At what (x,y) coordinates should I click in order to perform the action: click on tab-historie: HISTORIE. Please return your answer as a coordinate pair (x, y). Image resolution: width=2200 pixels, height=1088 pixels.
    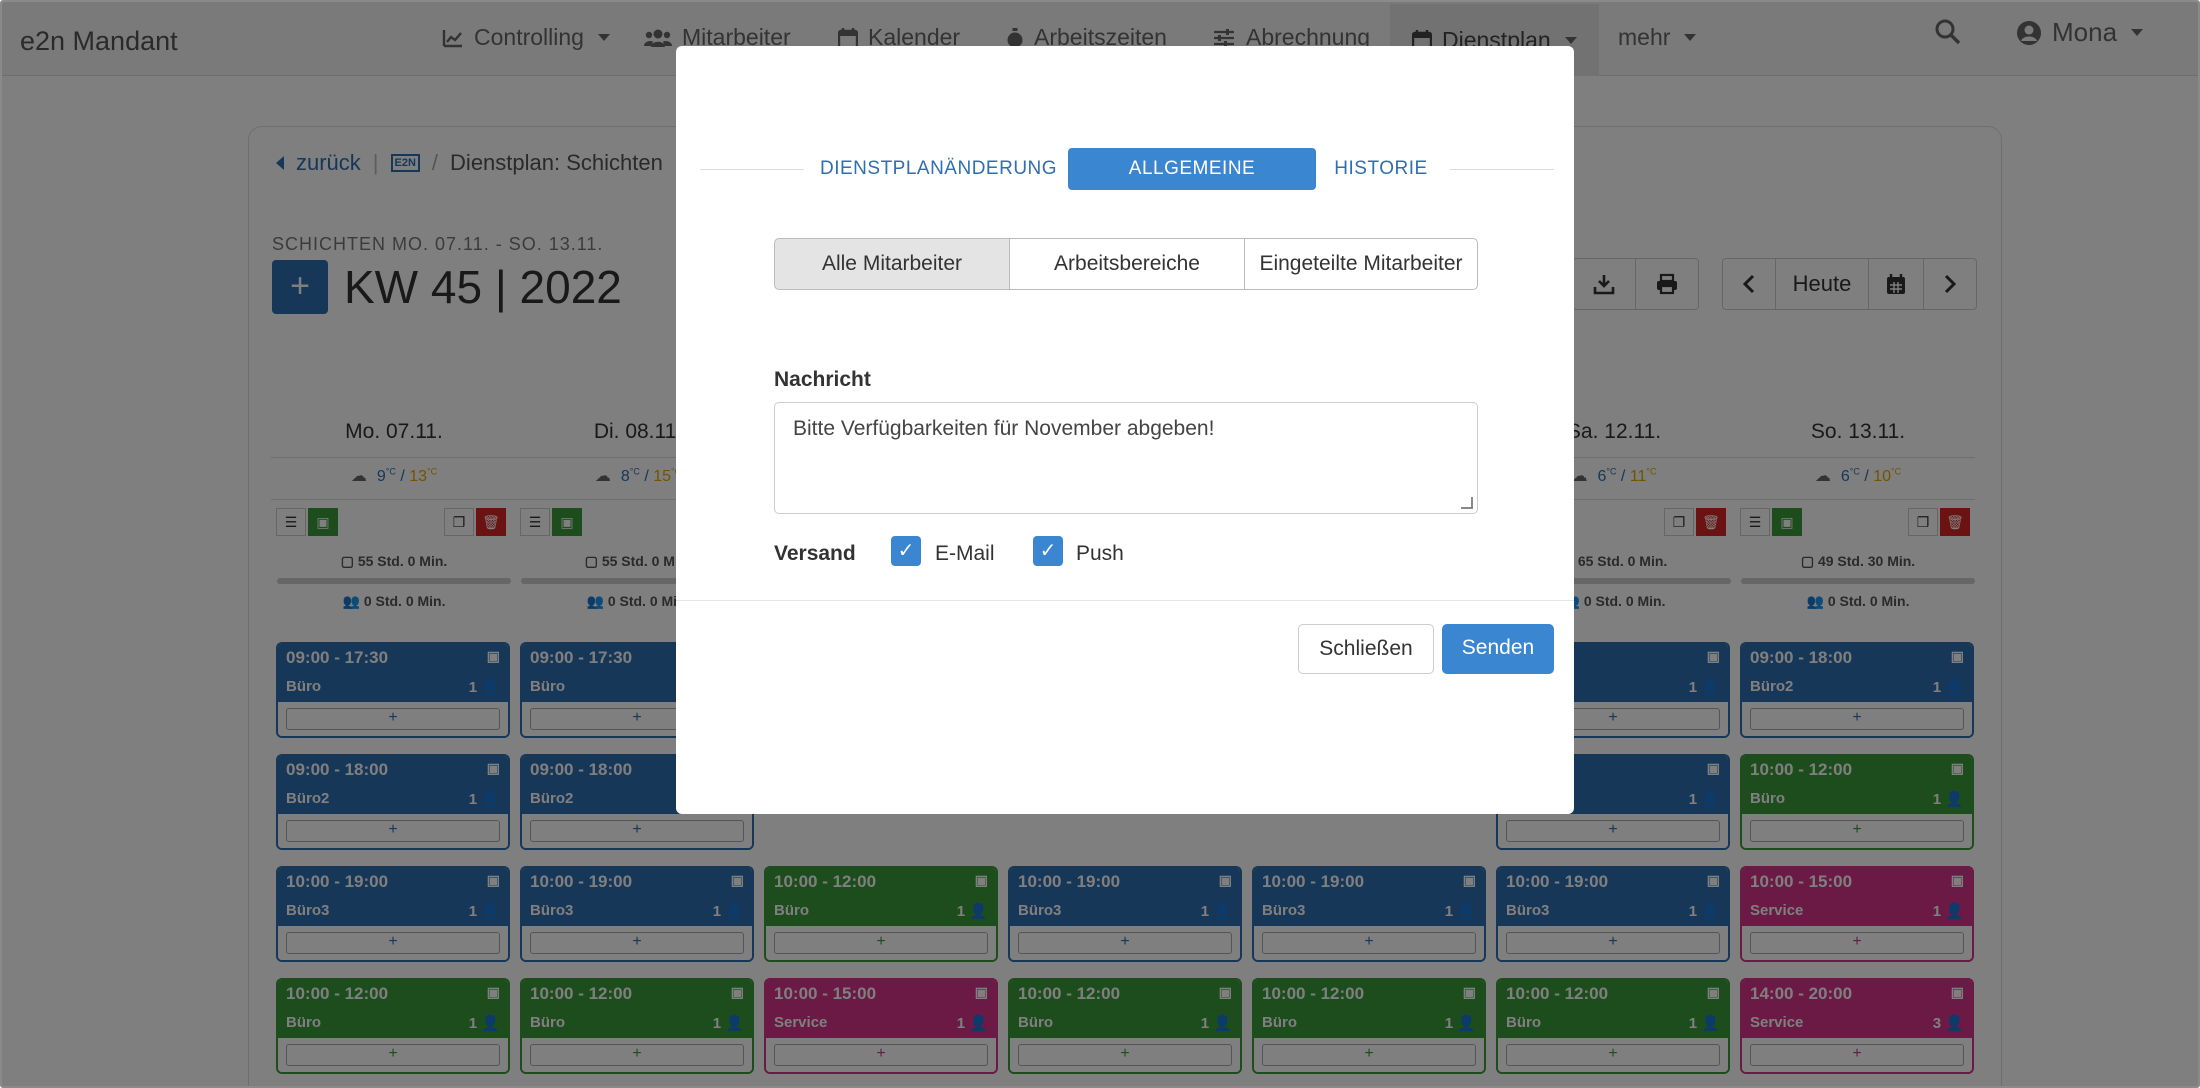
    Looking at the image, I should click on (1381, 169).